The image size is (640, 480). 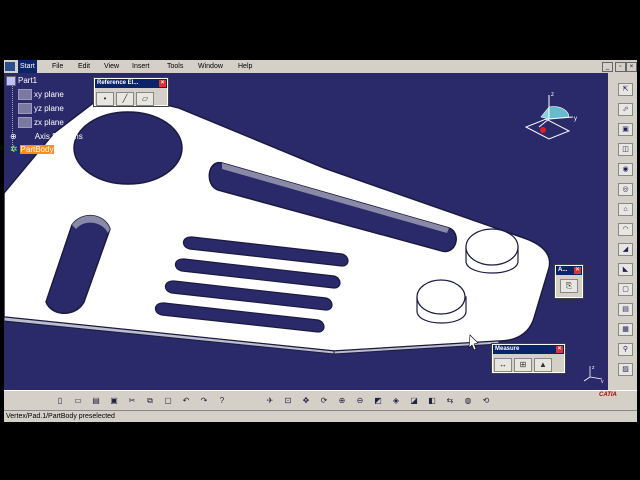 I want to click on close-button: ×, so click(x=631, y=67).